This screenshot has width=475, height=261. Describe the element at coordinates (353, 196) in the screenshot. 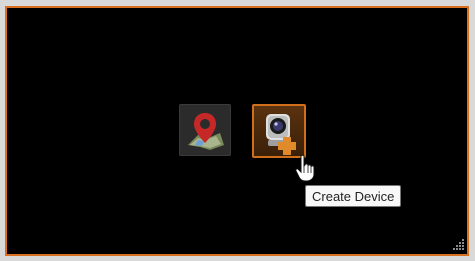

I see `tooltip-create-device: Create Device` at that location.